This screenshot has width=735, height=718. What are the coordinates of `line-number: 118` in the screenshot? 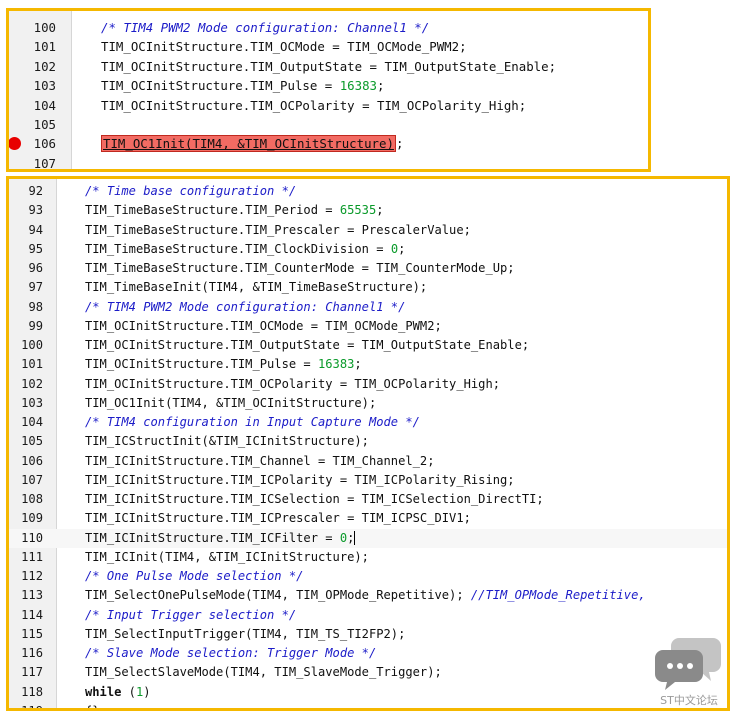 It's located at (32, 691).